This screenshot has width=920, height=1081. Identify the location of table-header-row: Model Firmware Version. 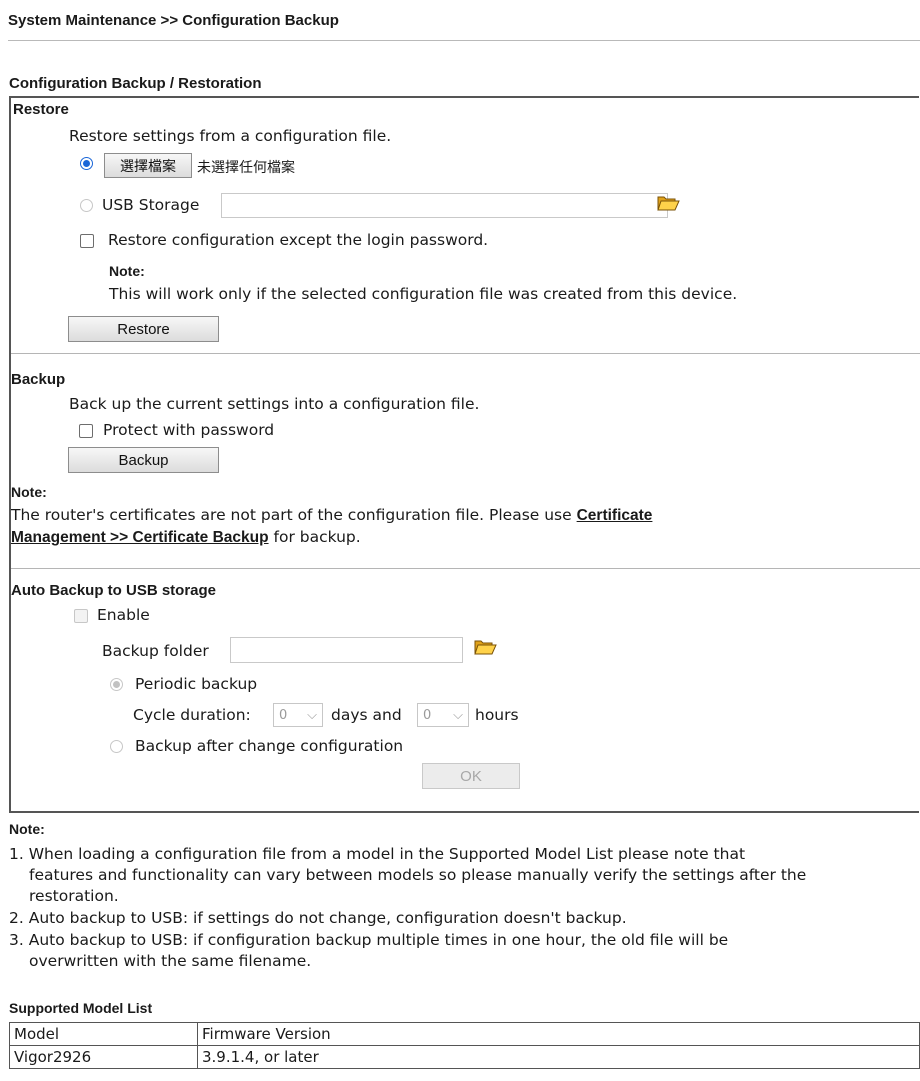
(464, 1034).